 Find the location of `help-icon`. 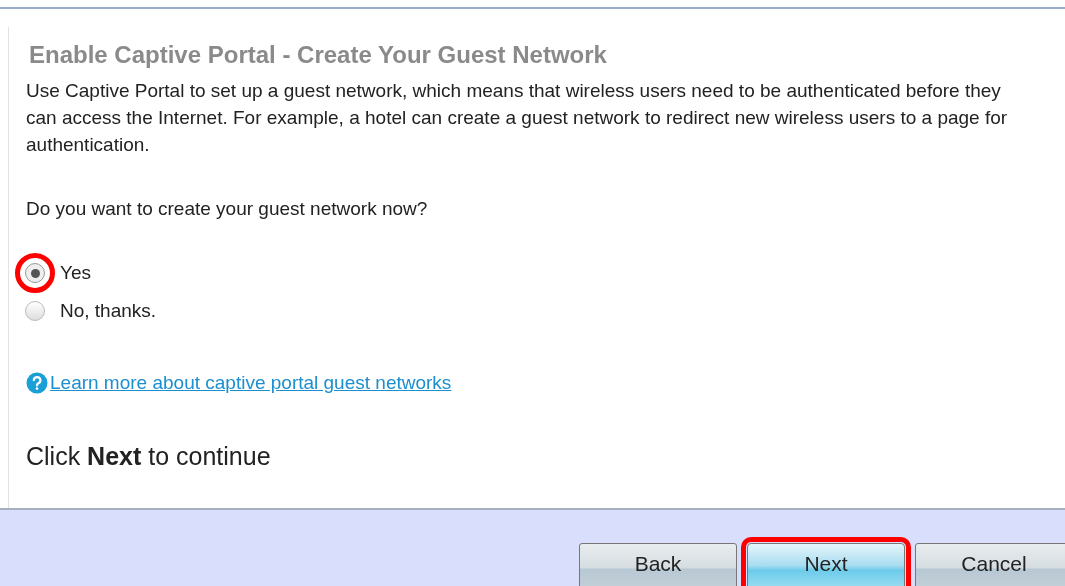

help-icon is located at coordinates (37, 383).